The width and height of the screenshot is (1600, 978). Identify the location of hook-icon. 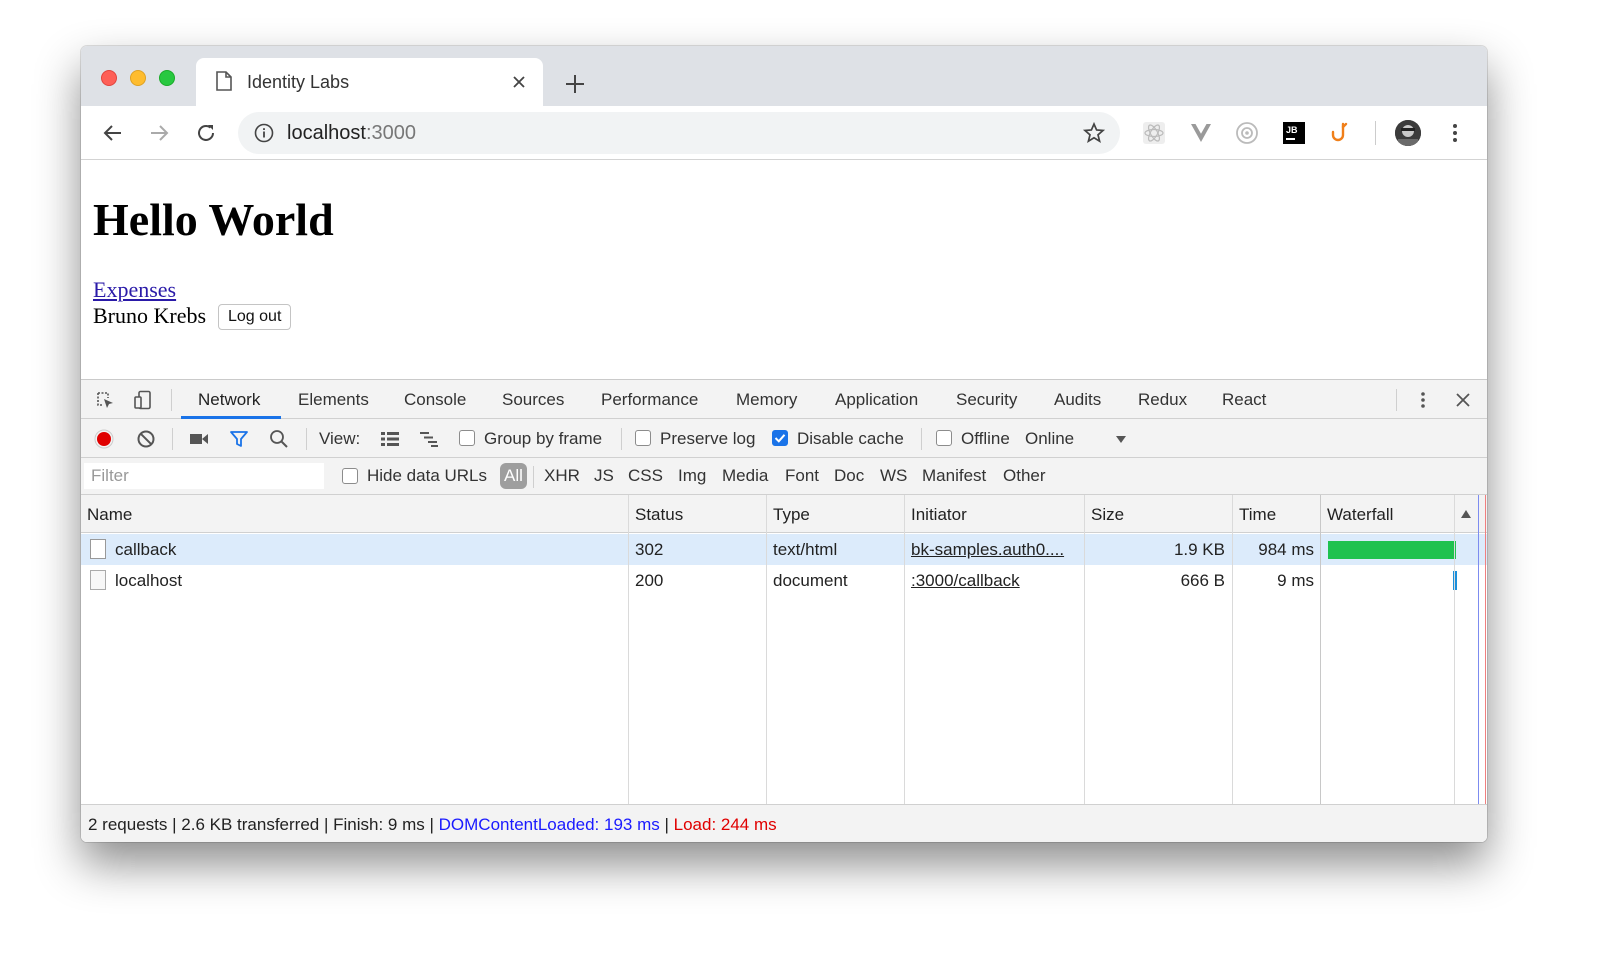
(1340, 133).